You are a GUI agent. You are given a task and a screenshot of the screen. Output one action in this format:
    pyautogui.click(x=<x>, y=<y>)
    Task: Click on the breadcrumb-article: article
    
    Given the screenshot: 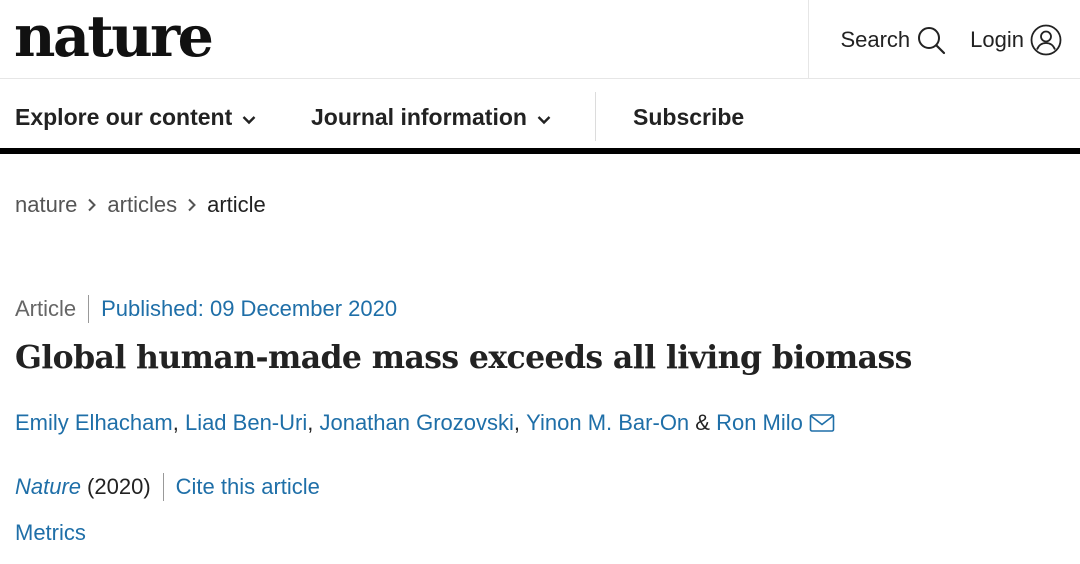 What is the action you would take?
    pyautogui.click(x=236, y=204)
    